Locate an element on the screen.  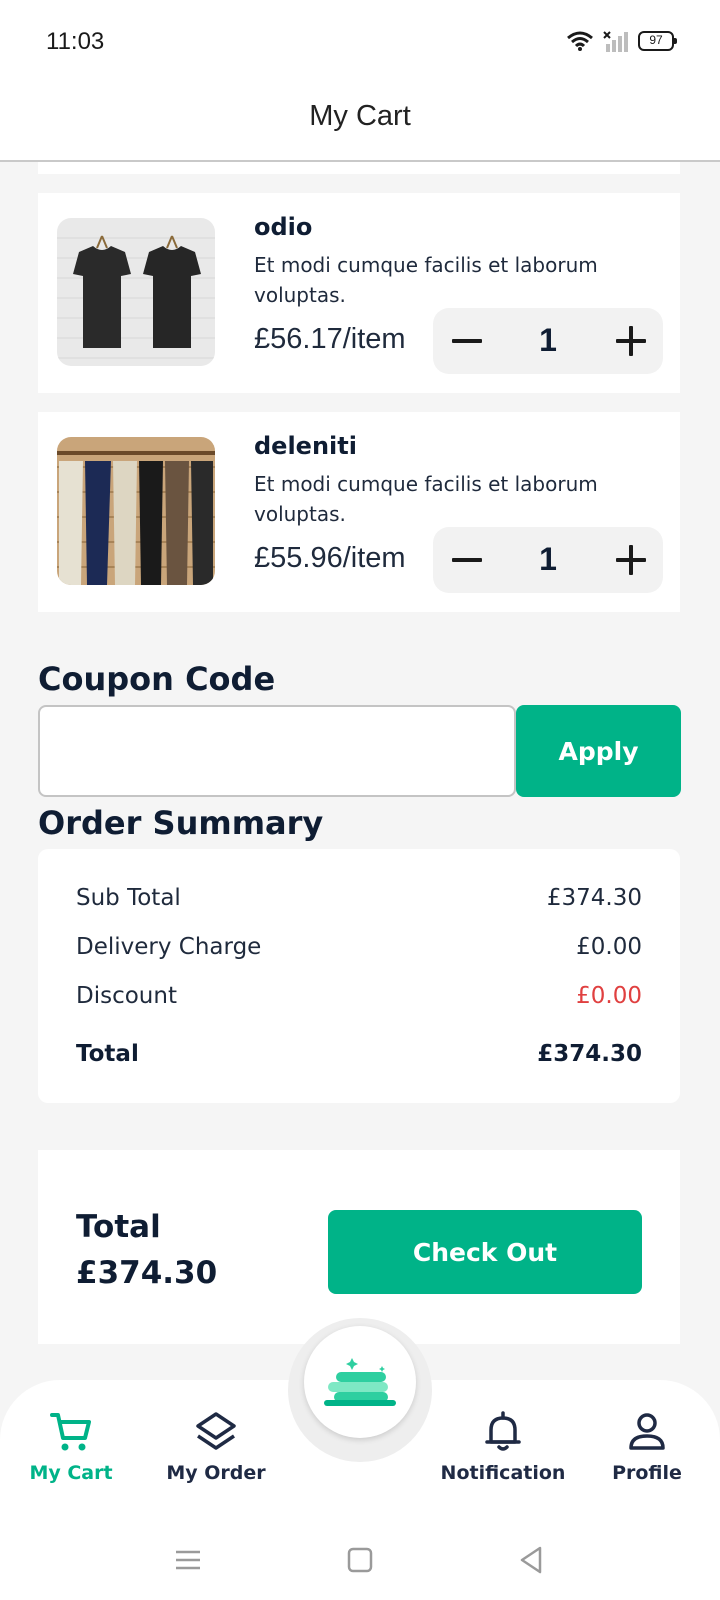
signal-icon is located at coordinates (615, 41).